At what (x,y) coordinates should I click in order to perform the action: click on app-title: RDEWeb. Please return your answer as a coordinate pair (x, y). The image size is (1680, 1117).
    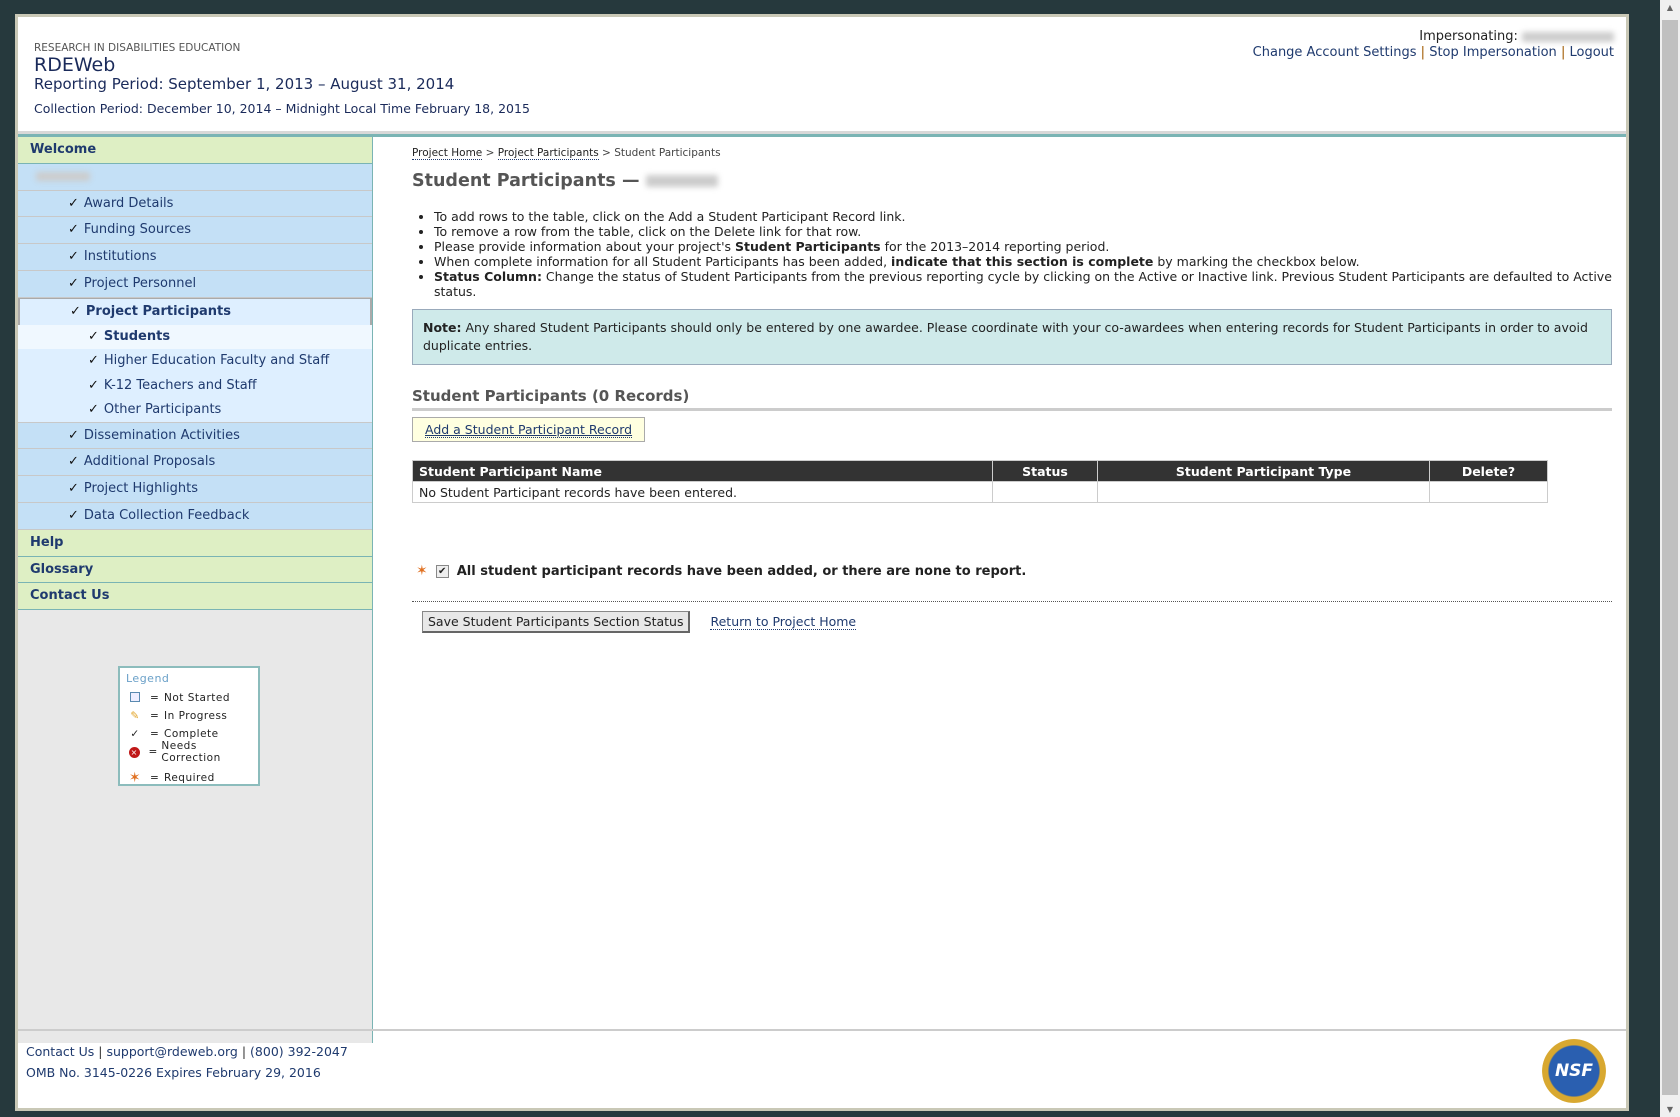
    Looking at the image, I should click on (75, 65).